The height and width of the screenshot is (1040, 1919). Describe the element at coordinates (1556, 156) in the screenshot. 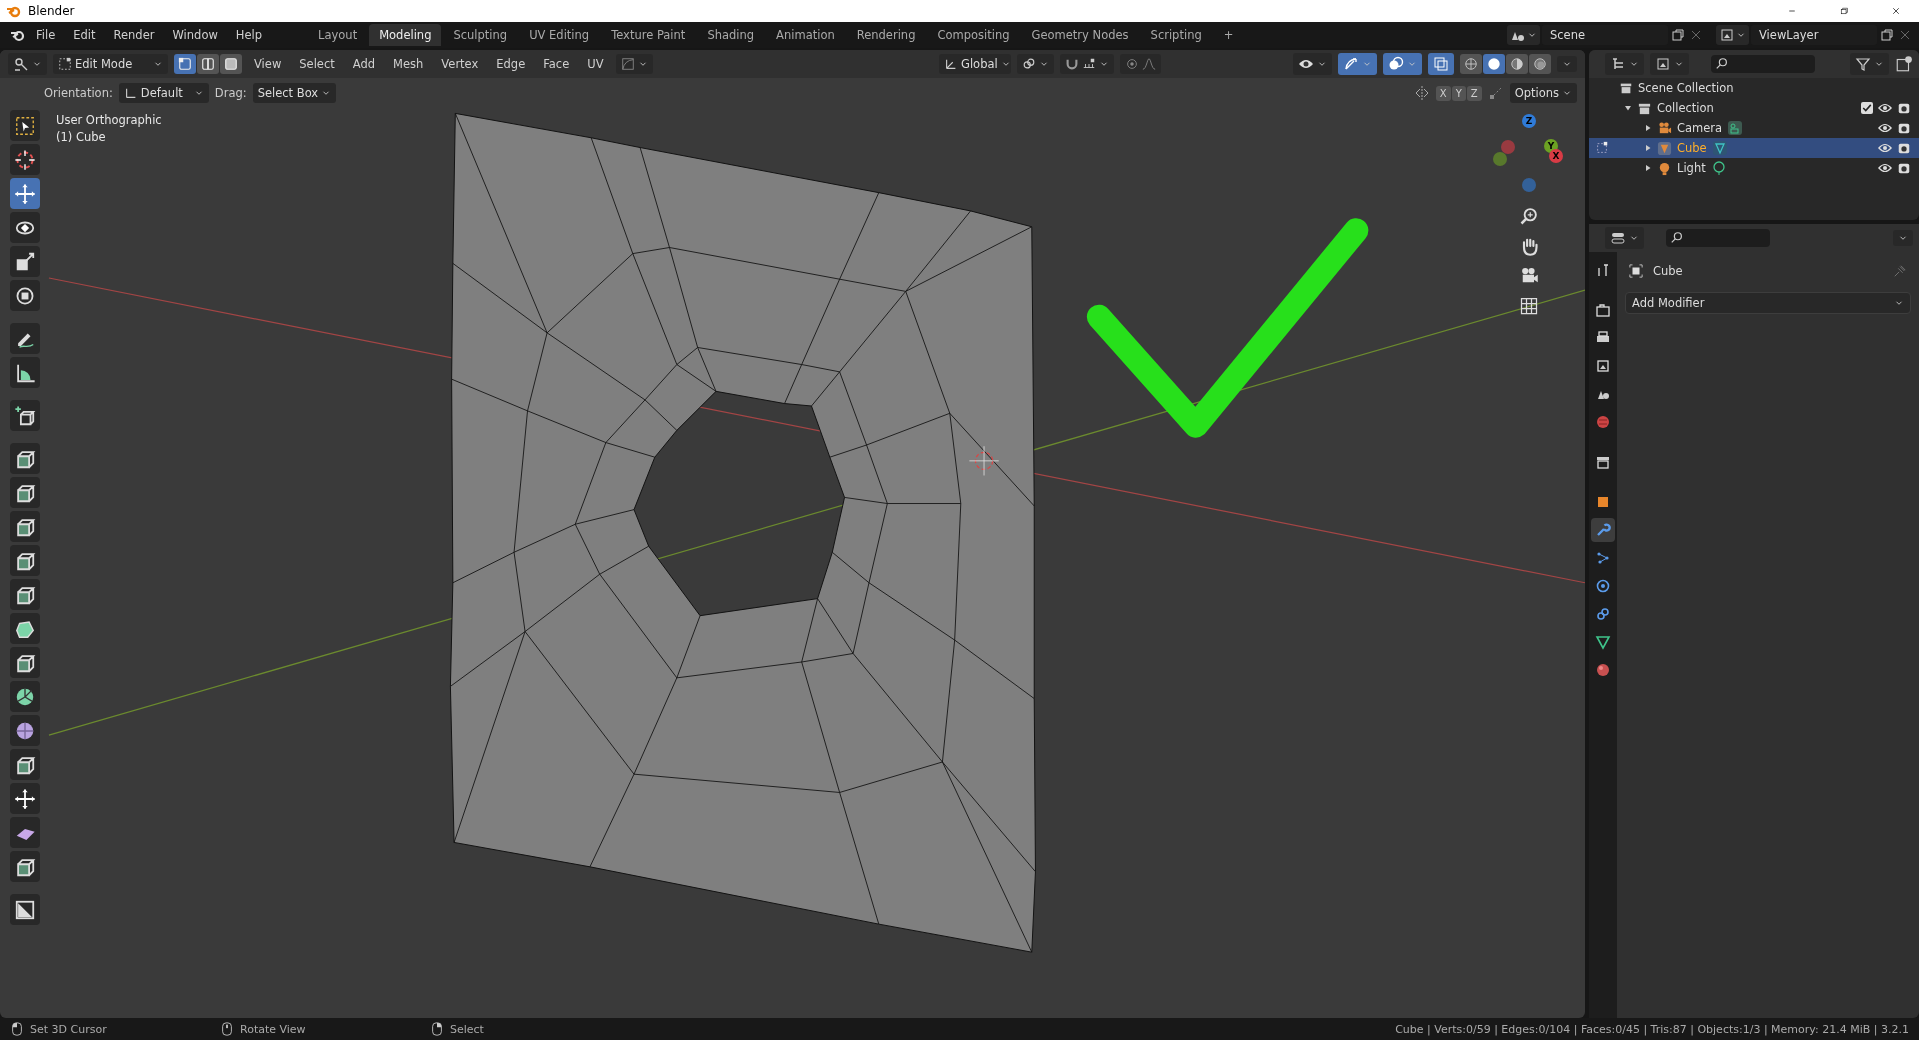

I see `axis-ball: X` at that location.